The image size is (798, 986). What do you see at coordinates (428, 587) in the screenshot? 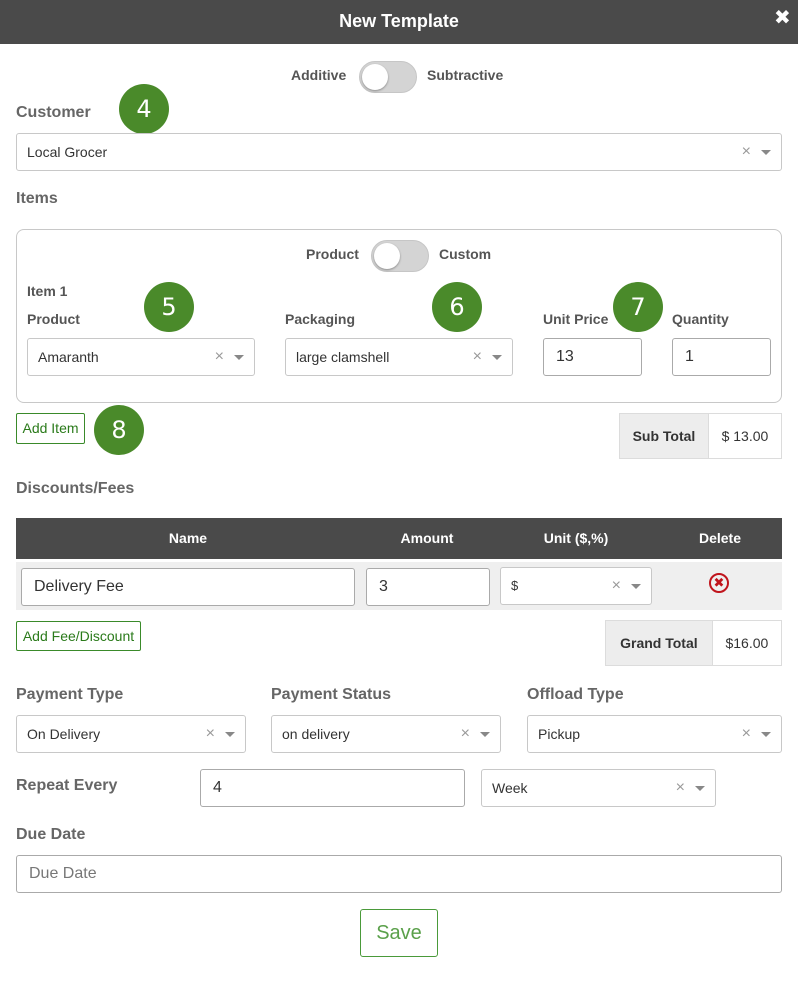
I see `fee-amount-input: 3` at bounding box center [428, 587].